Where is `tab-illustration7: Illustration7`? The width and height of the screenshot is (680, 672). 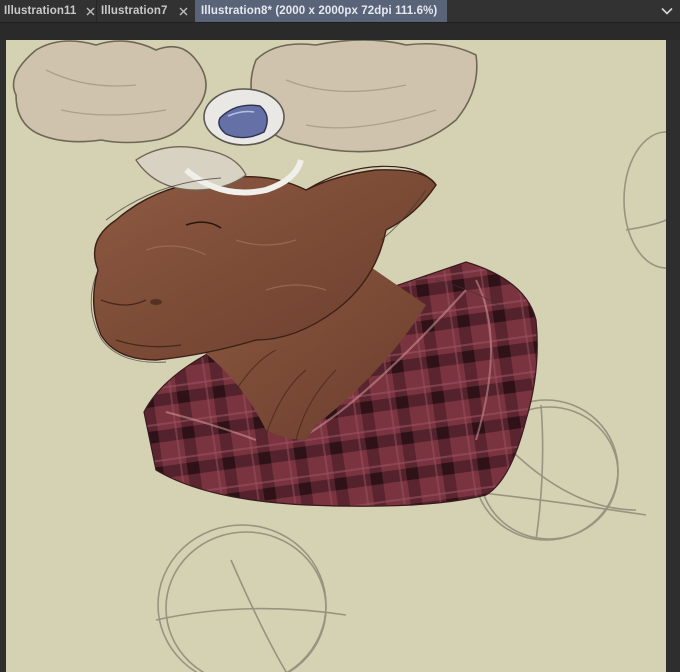
tab-illustration7: Illustration7 is located at coordinates (146, 11).